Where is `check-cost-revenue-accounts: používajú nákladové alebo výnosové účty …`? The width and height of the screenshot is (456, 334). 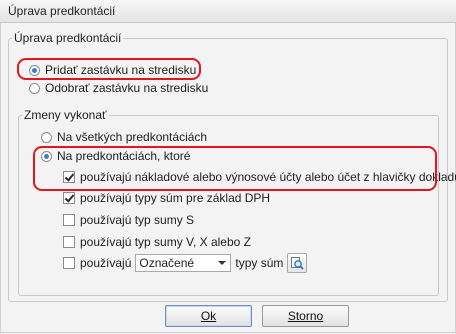
check-cost-revenue-accounts: používajú nákladové alebo výnosové účty … is located at coordinates (259, 177).